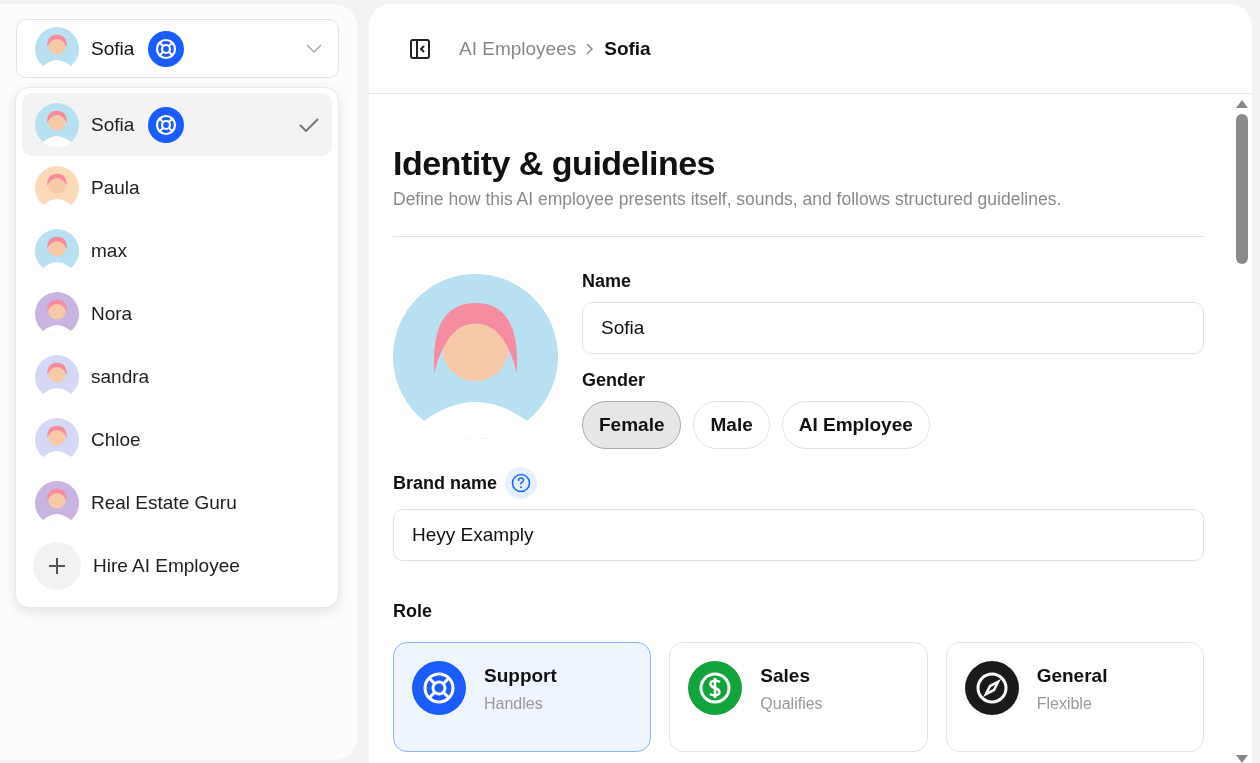 The width and height of the screenshot is (1260, 763). What do you see at coordinates (177, 565) in the screenshot?
I see `hire-button: Hire AI Employee` at bounding box center [177, 565].